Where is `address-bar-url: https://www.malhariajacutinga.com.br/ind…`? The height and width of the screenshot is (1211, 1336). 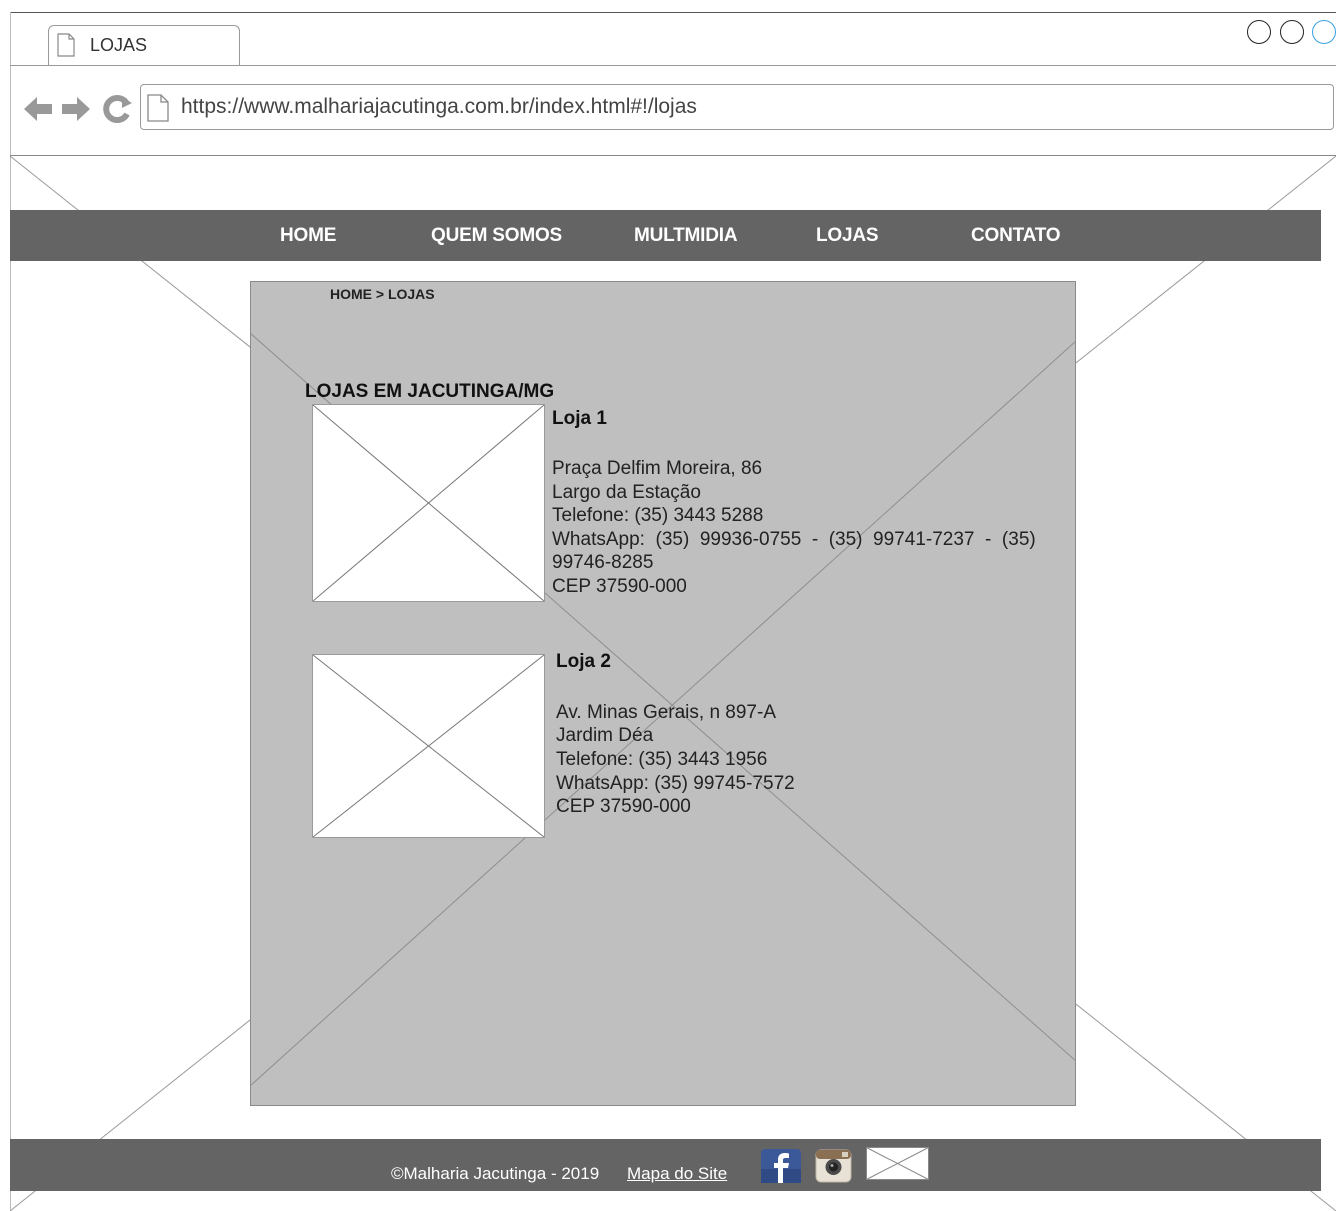 address-bar-url: https://www.malhariajacutinga.com.br/ind… is located at coordinates (439, 106).